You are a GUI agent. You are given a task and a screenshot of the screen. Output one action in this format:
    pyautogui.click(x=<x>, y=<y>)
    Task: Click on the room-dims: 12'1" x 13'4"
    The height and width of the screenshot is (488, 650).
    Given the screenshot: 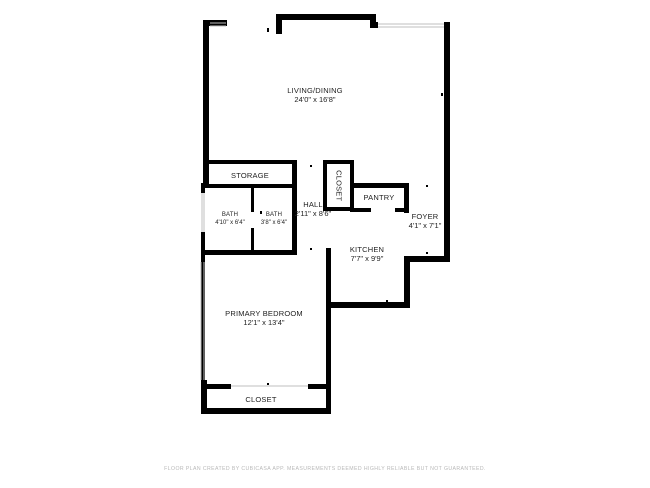 What is the action you would take?
    pyautogui.click(x=264, y=323)
    